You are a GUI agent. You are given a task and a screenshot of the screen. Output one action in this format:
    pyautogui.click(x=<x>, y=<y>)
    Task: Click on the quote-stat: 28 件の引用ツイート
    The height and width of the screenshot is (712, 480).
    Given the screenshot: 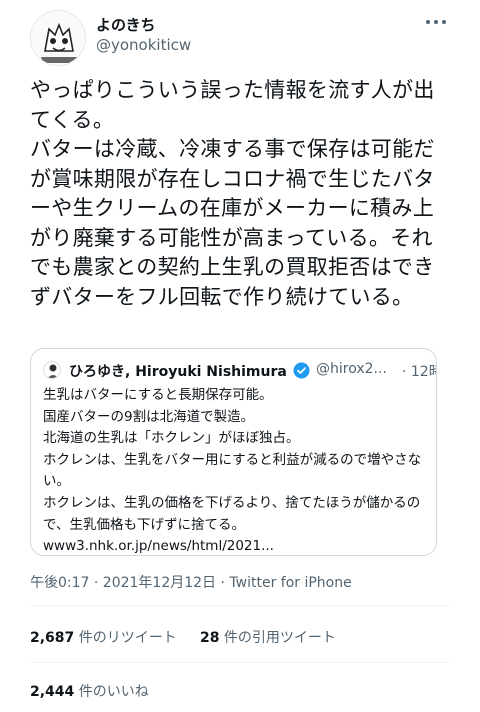 What is the action you would take?
    pyautogui.click(x=268, y=637)
    